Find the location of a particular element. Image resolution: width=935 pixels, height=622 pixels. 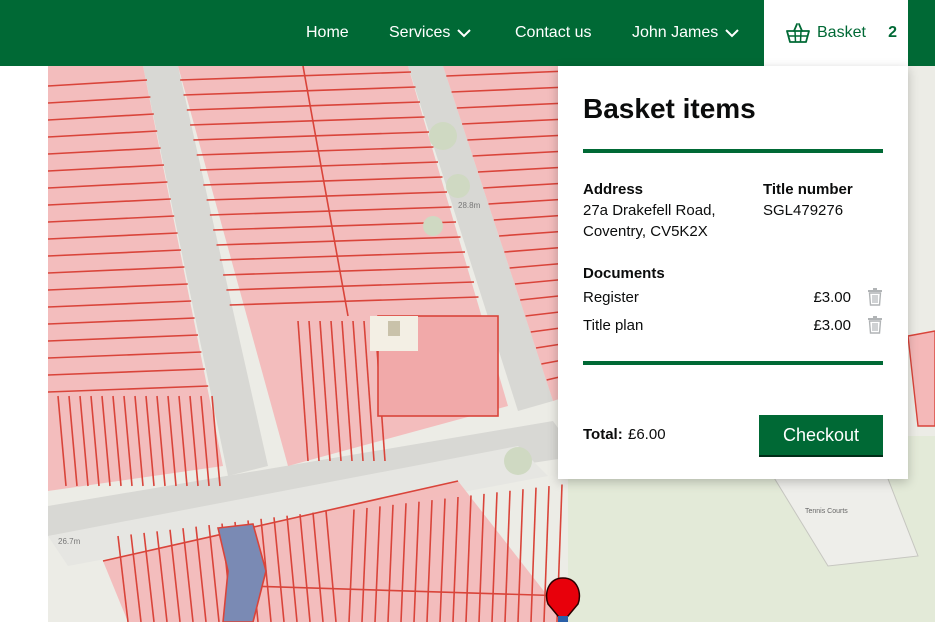

documents-label: Documents is located at coordinates (624, 273).